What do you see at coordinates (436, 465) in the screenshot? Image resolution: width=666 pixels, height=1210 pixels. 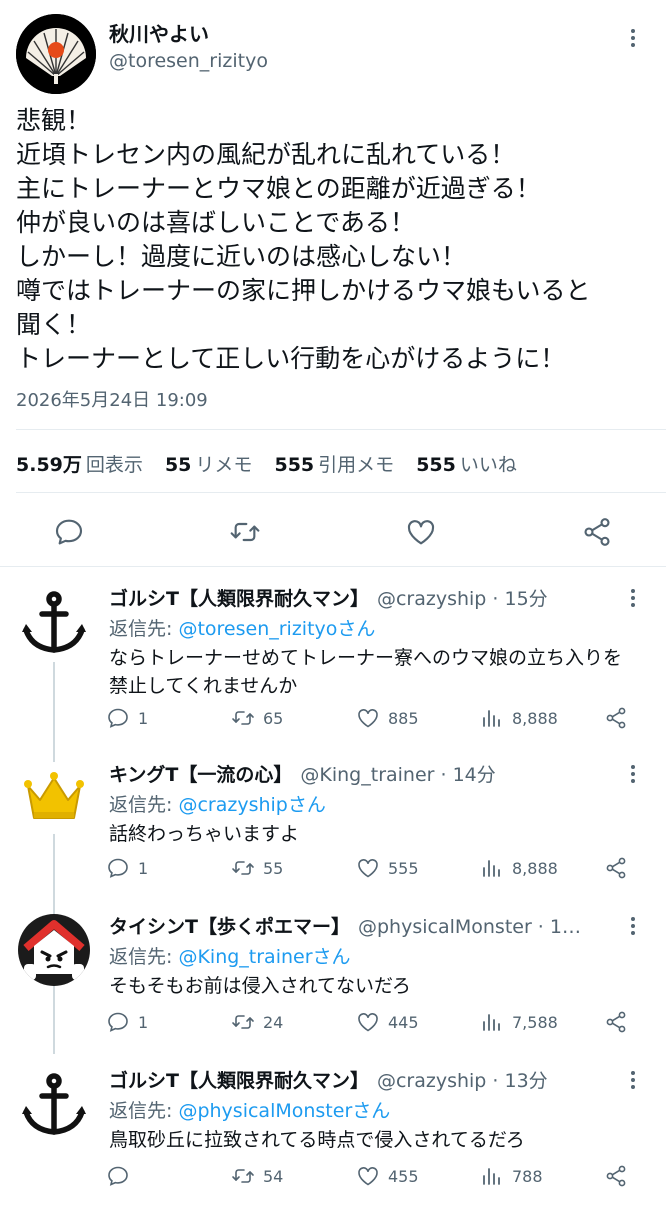 I see `likes-count: 555` at bounding box center [436, 465].